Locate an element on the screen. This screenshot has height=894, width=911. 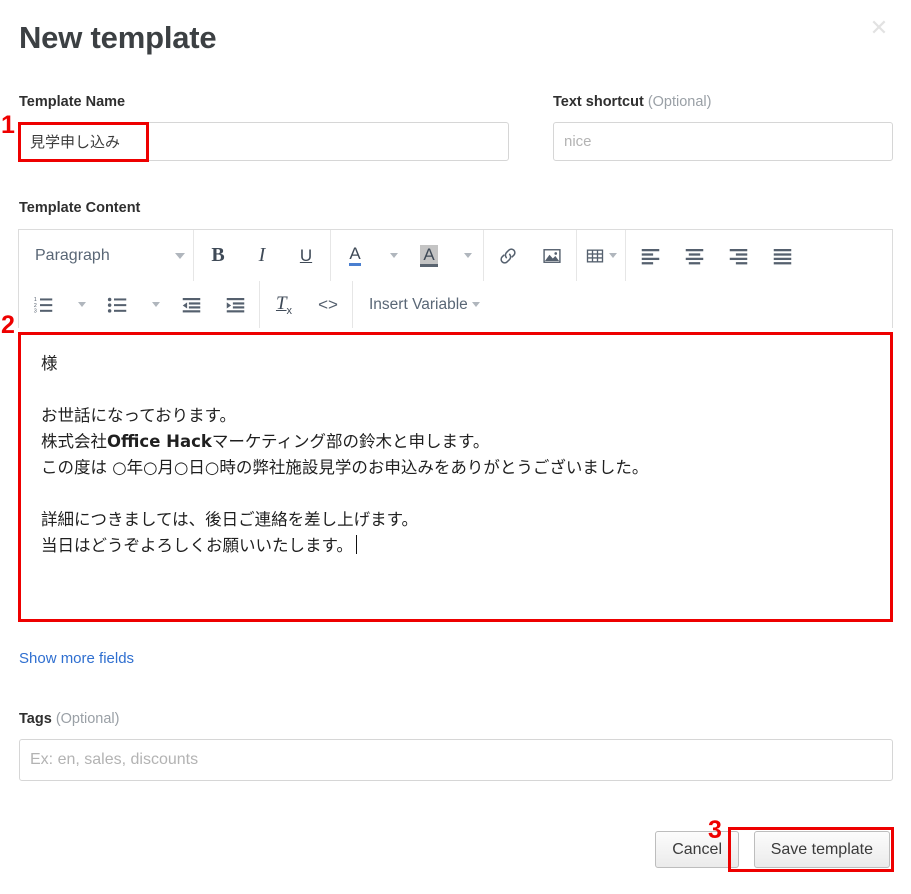
content-line-1: 様 is located at coordinates (49, 363).